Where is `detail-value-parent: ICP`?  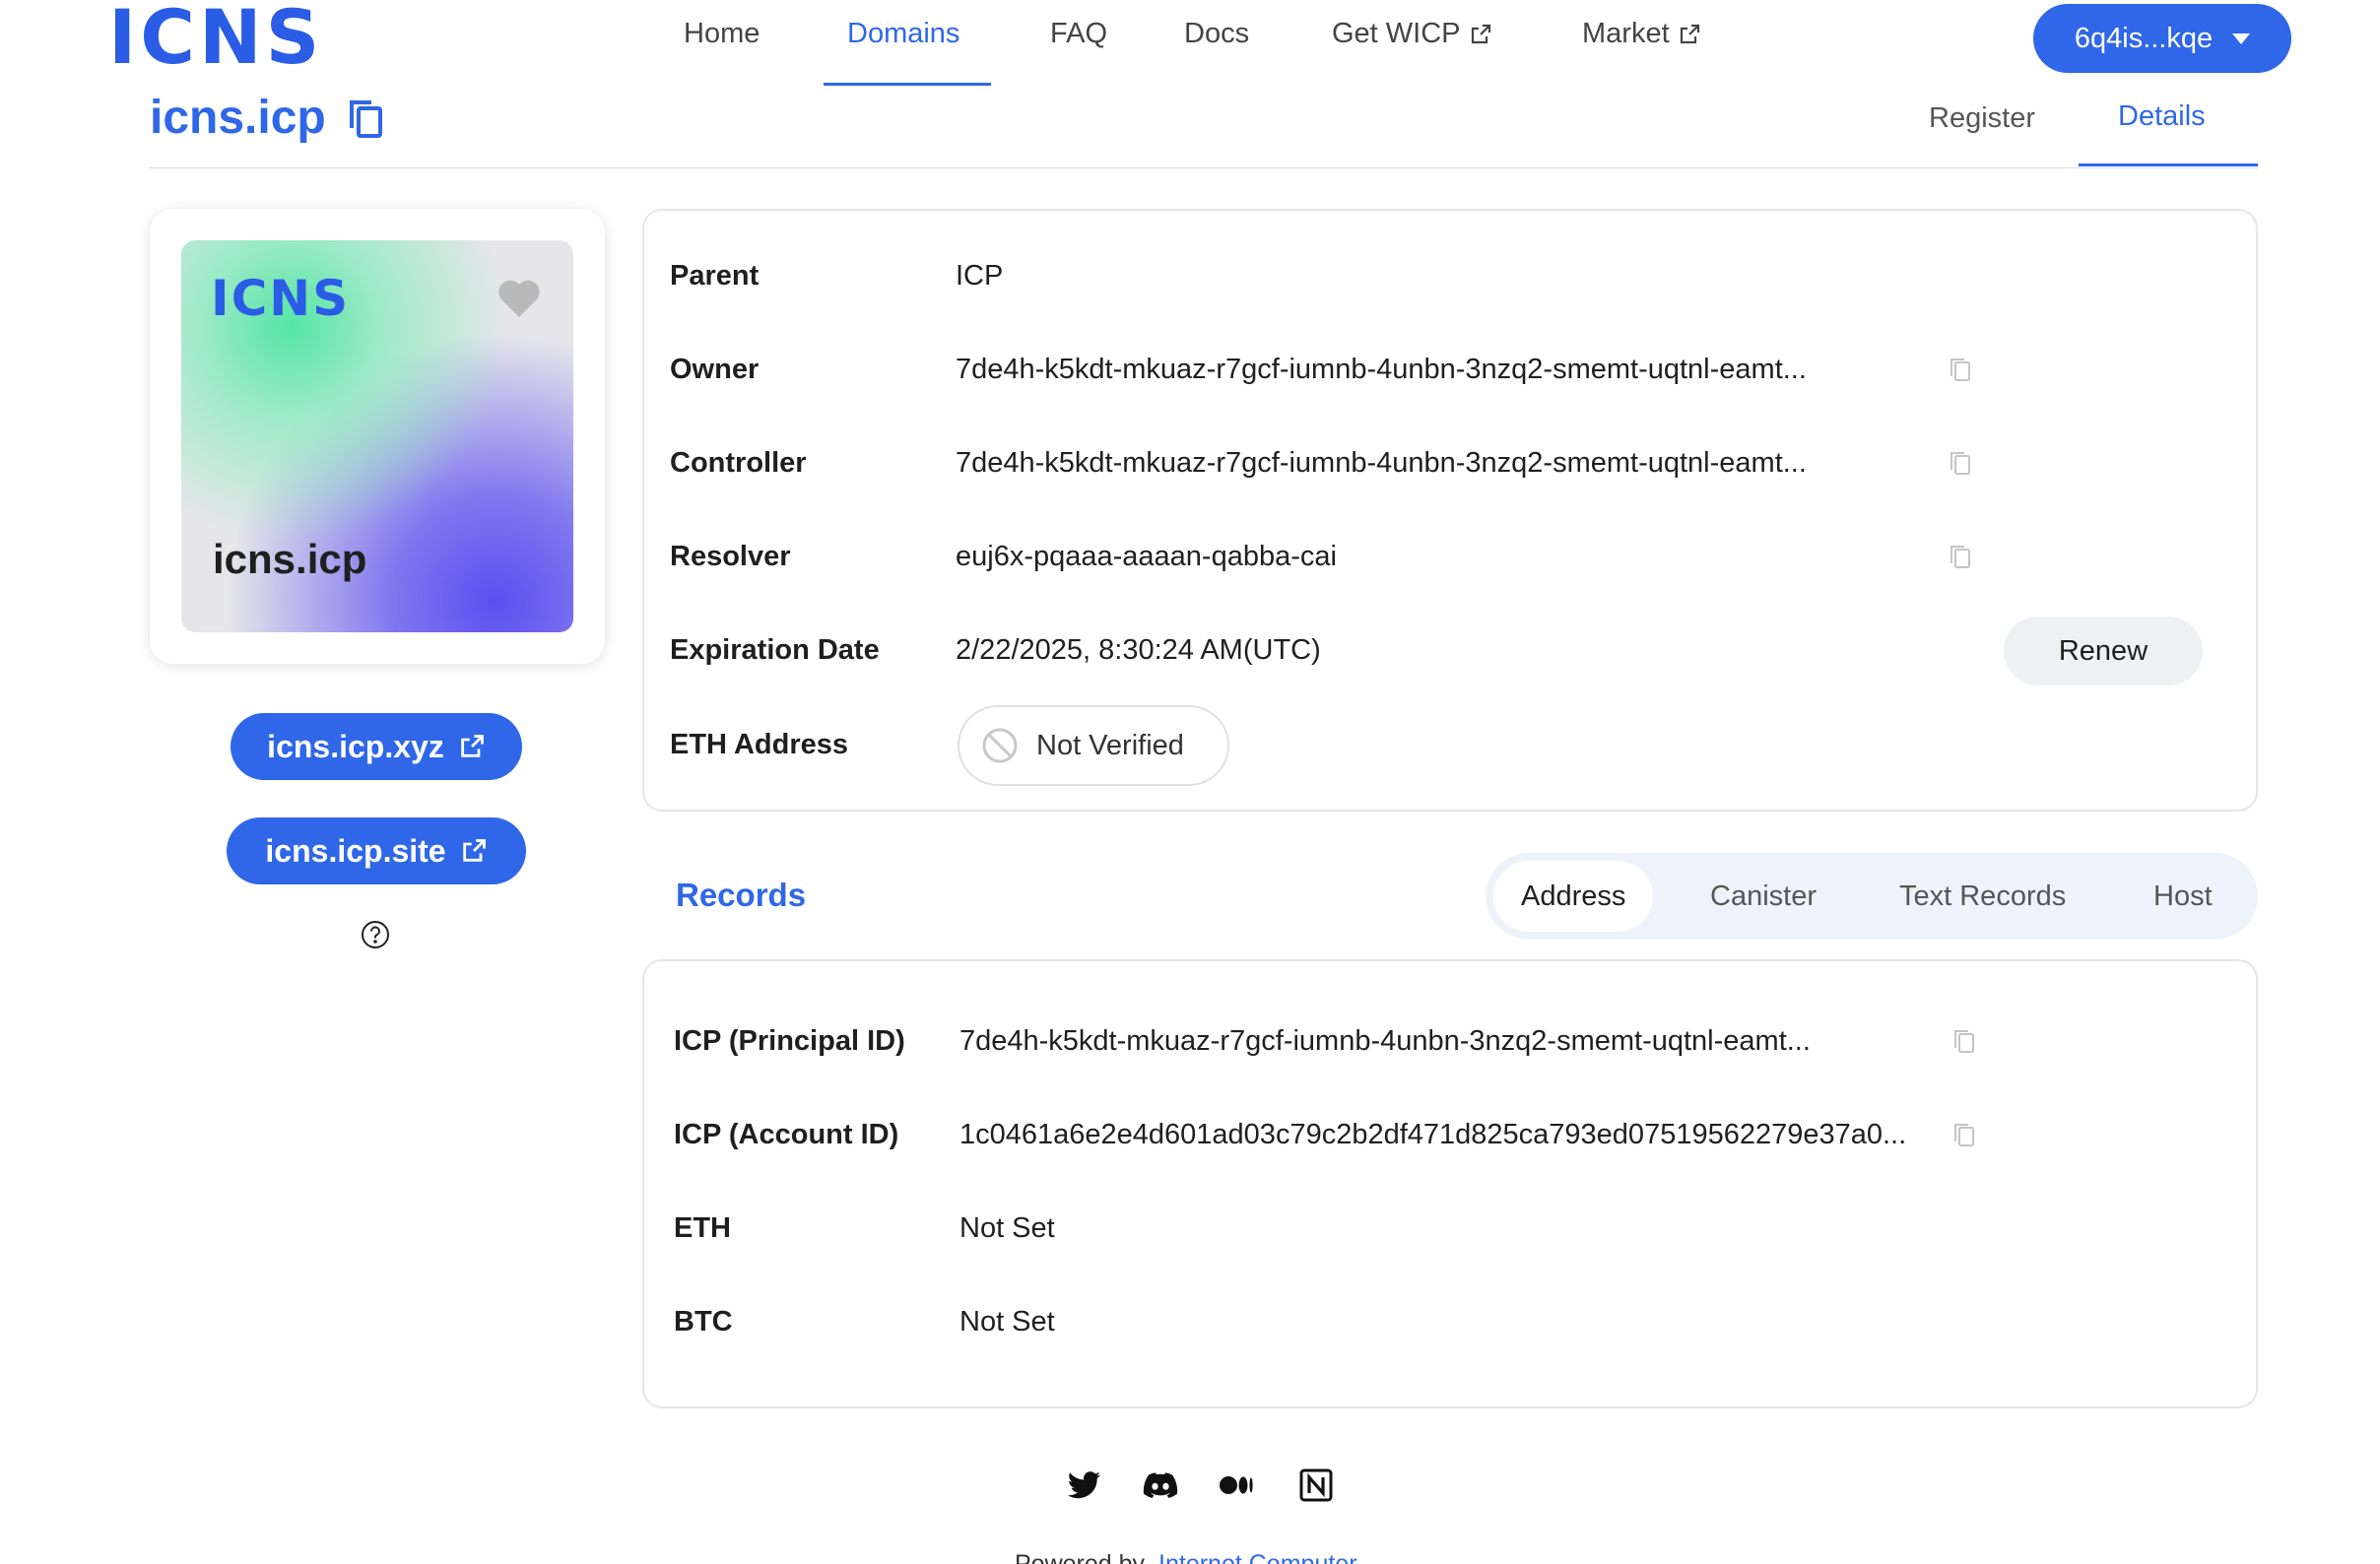
detail-value-parent: ICP is located at coordinates (980, 276).